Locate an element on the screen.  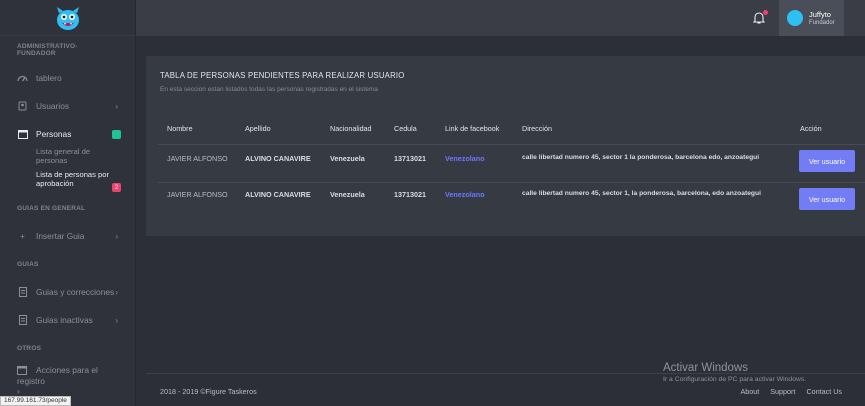
sidebar-item-label: Personas is located at coordinates (54, 134).